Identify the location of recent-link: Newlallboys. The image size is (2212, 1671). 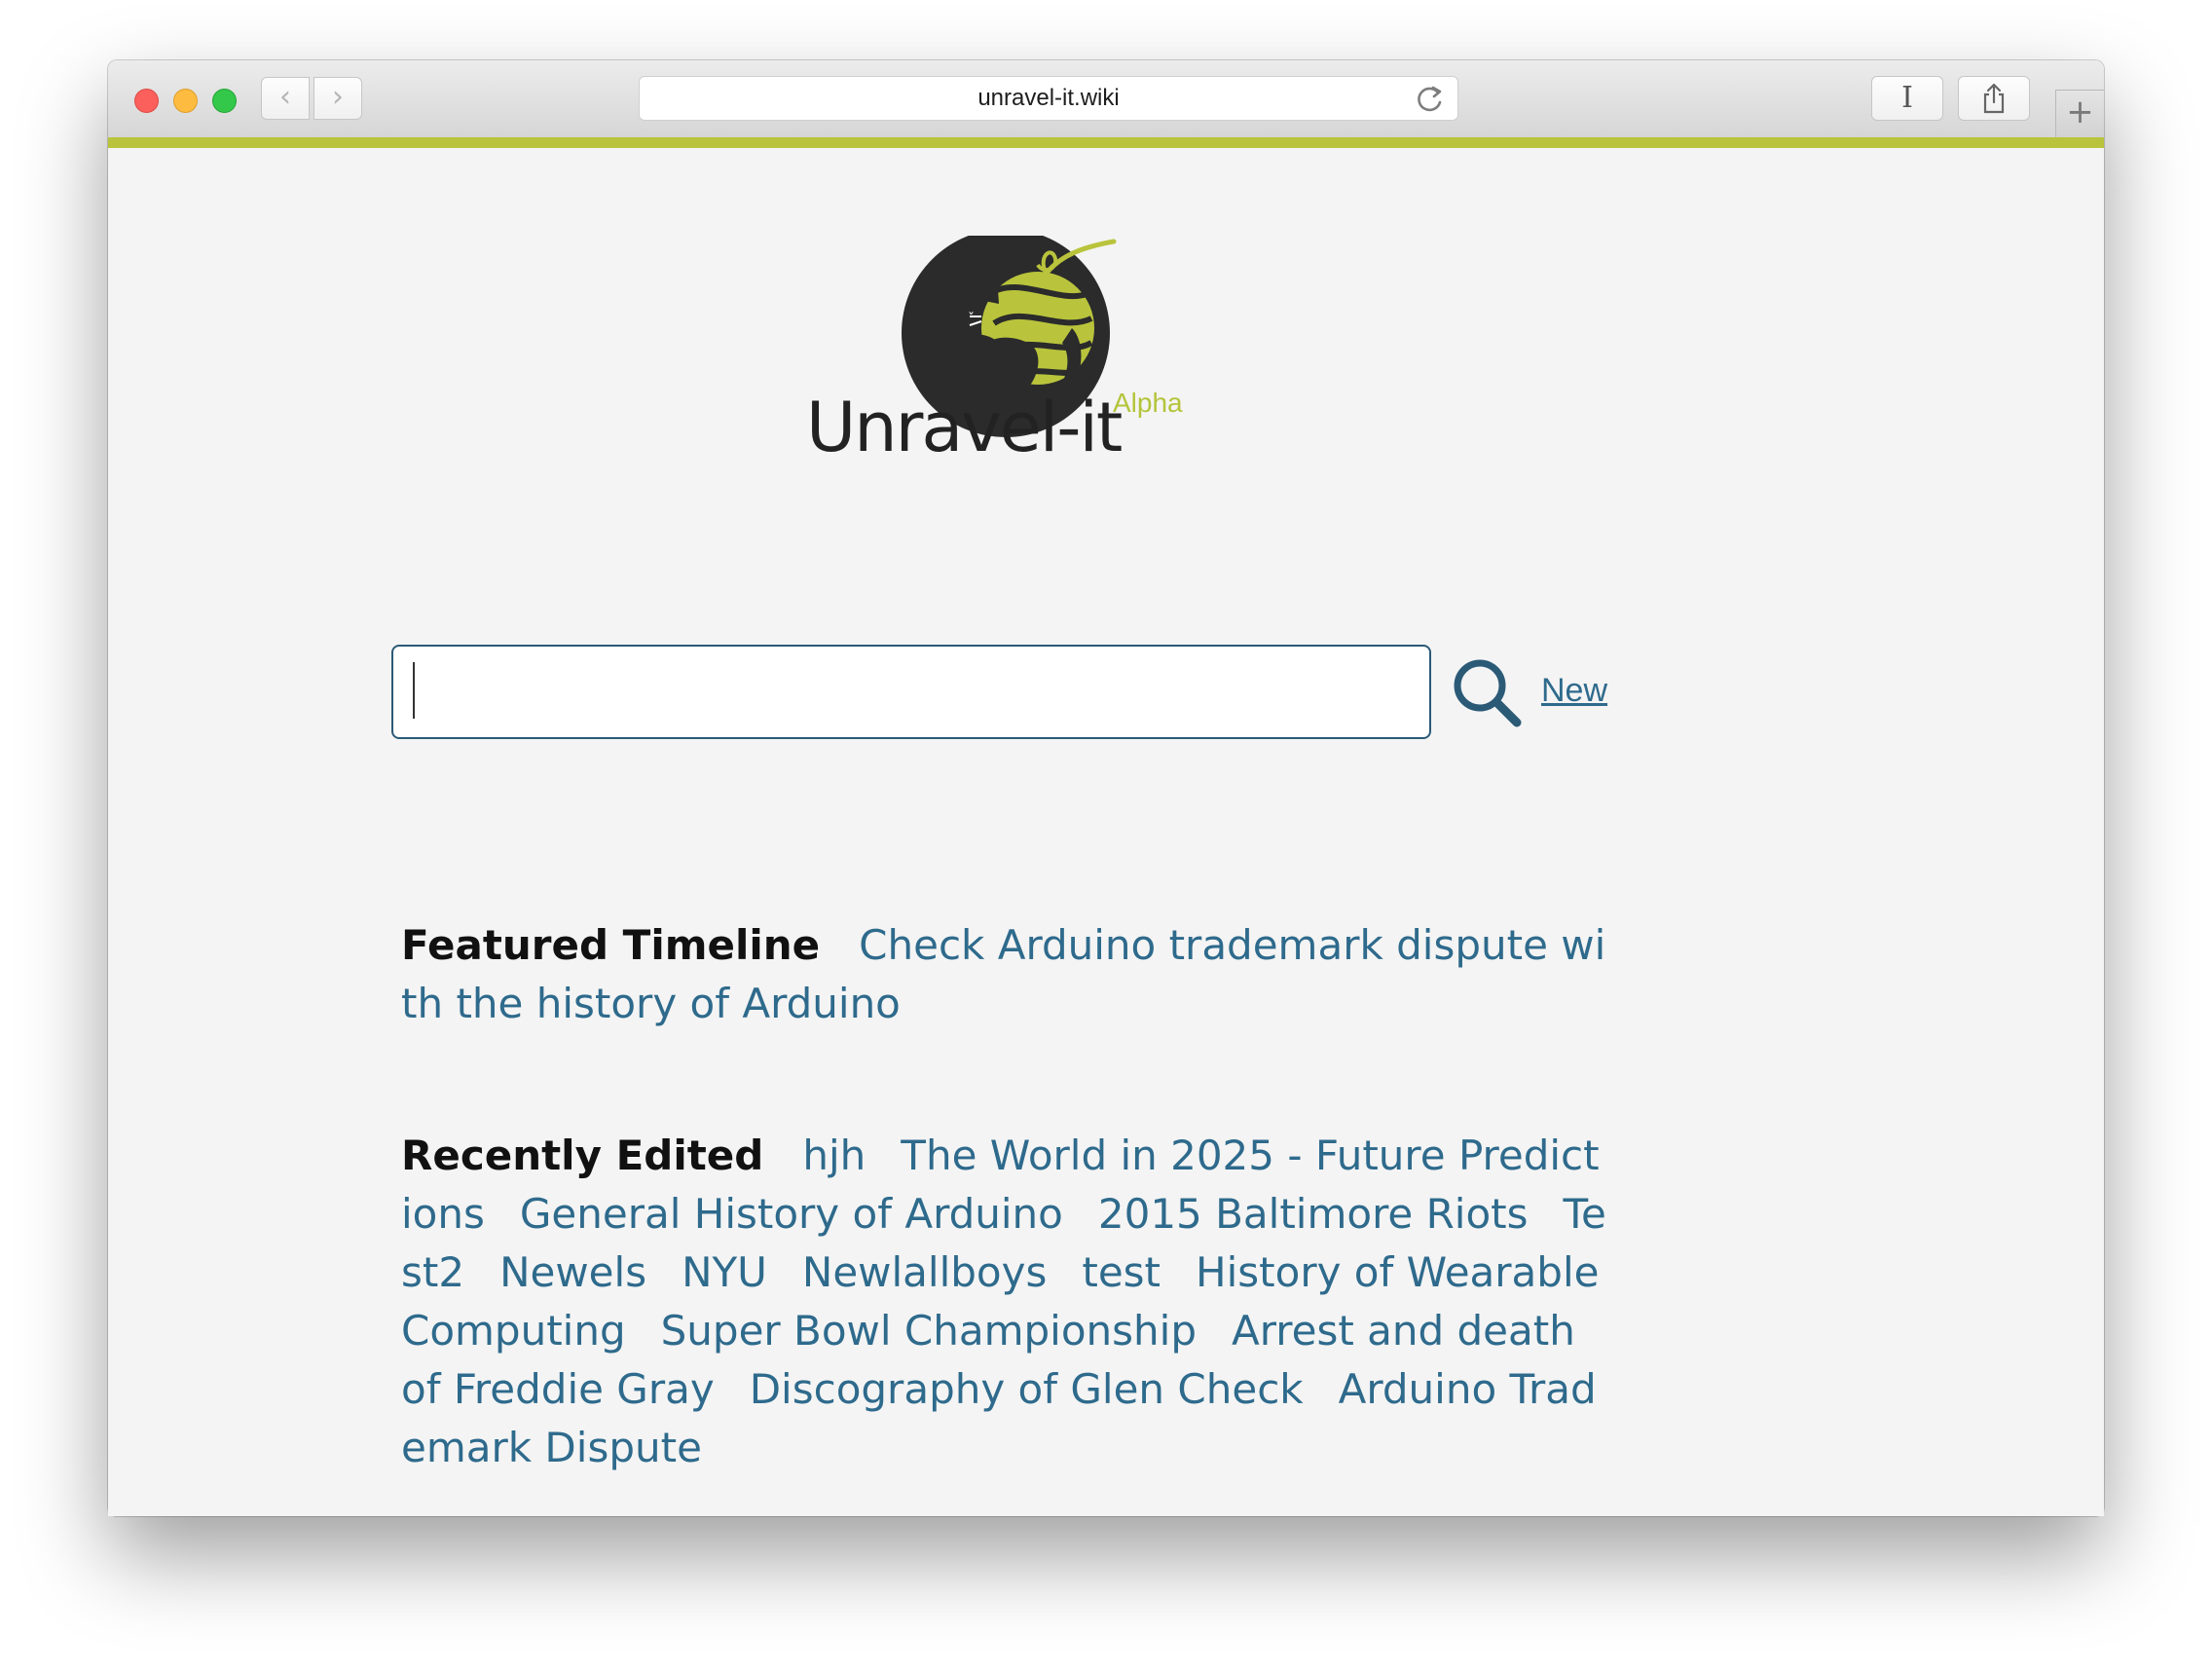
(924, 1272).